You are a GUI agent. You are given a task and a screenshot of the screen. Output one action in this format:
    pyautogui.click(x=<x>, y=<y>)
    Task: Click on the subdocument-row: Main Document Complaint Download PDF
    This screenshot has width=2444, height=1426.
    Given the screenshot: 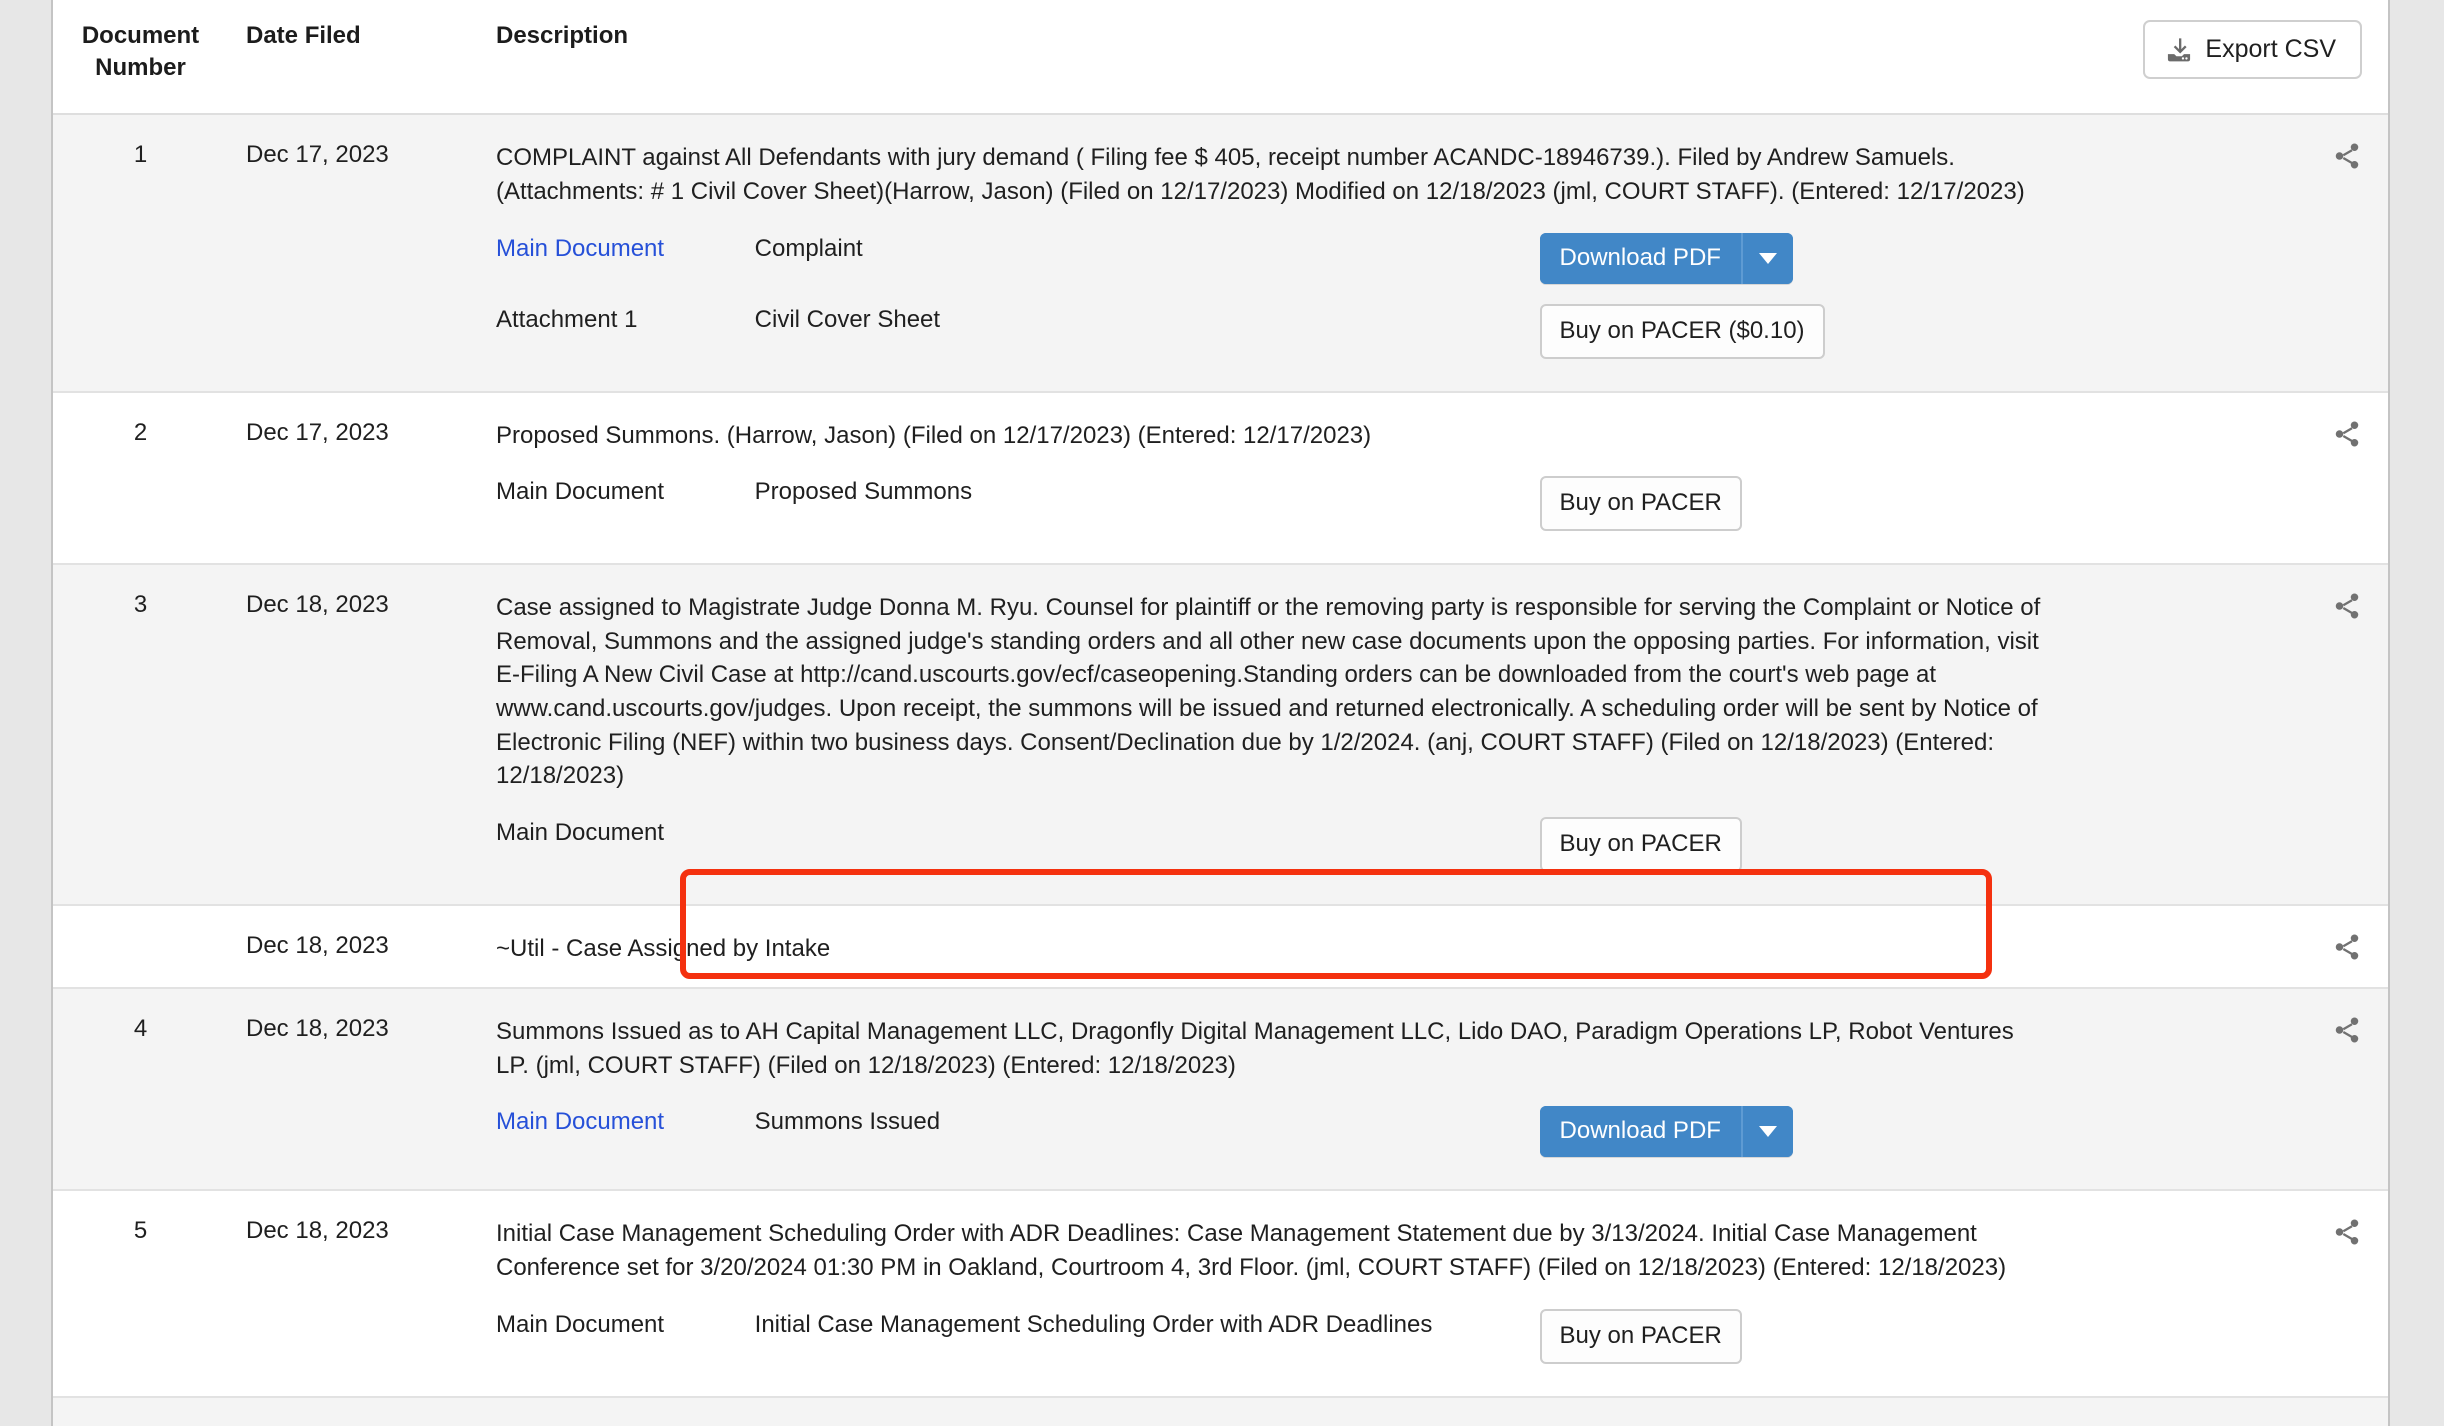 What is the action you would take?
    pyautogui.click(x=1272, y=258)
    